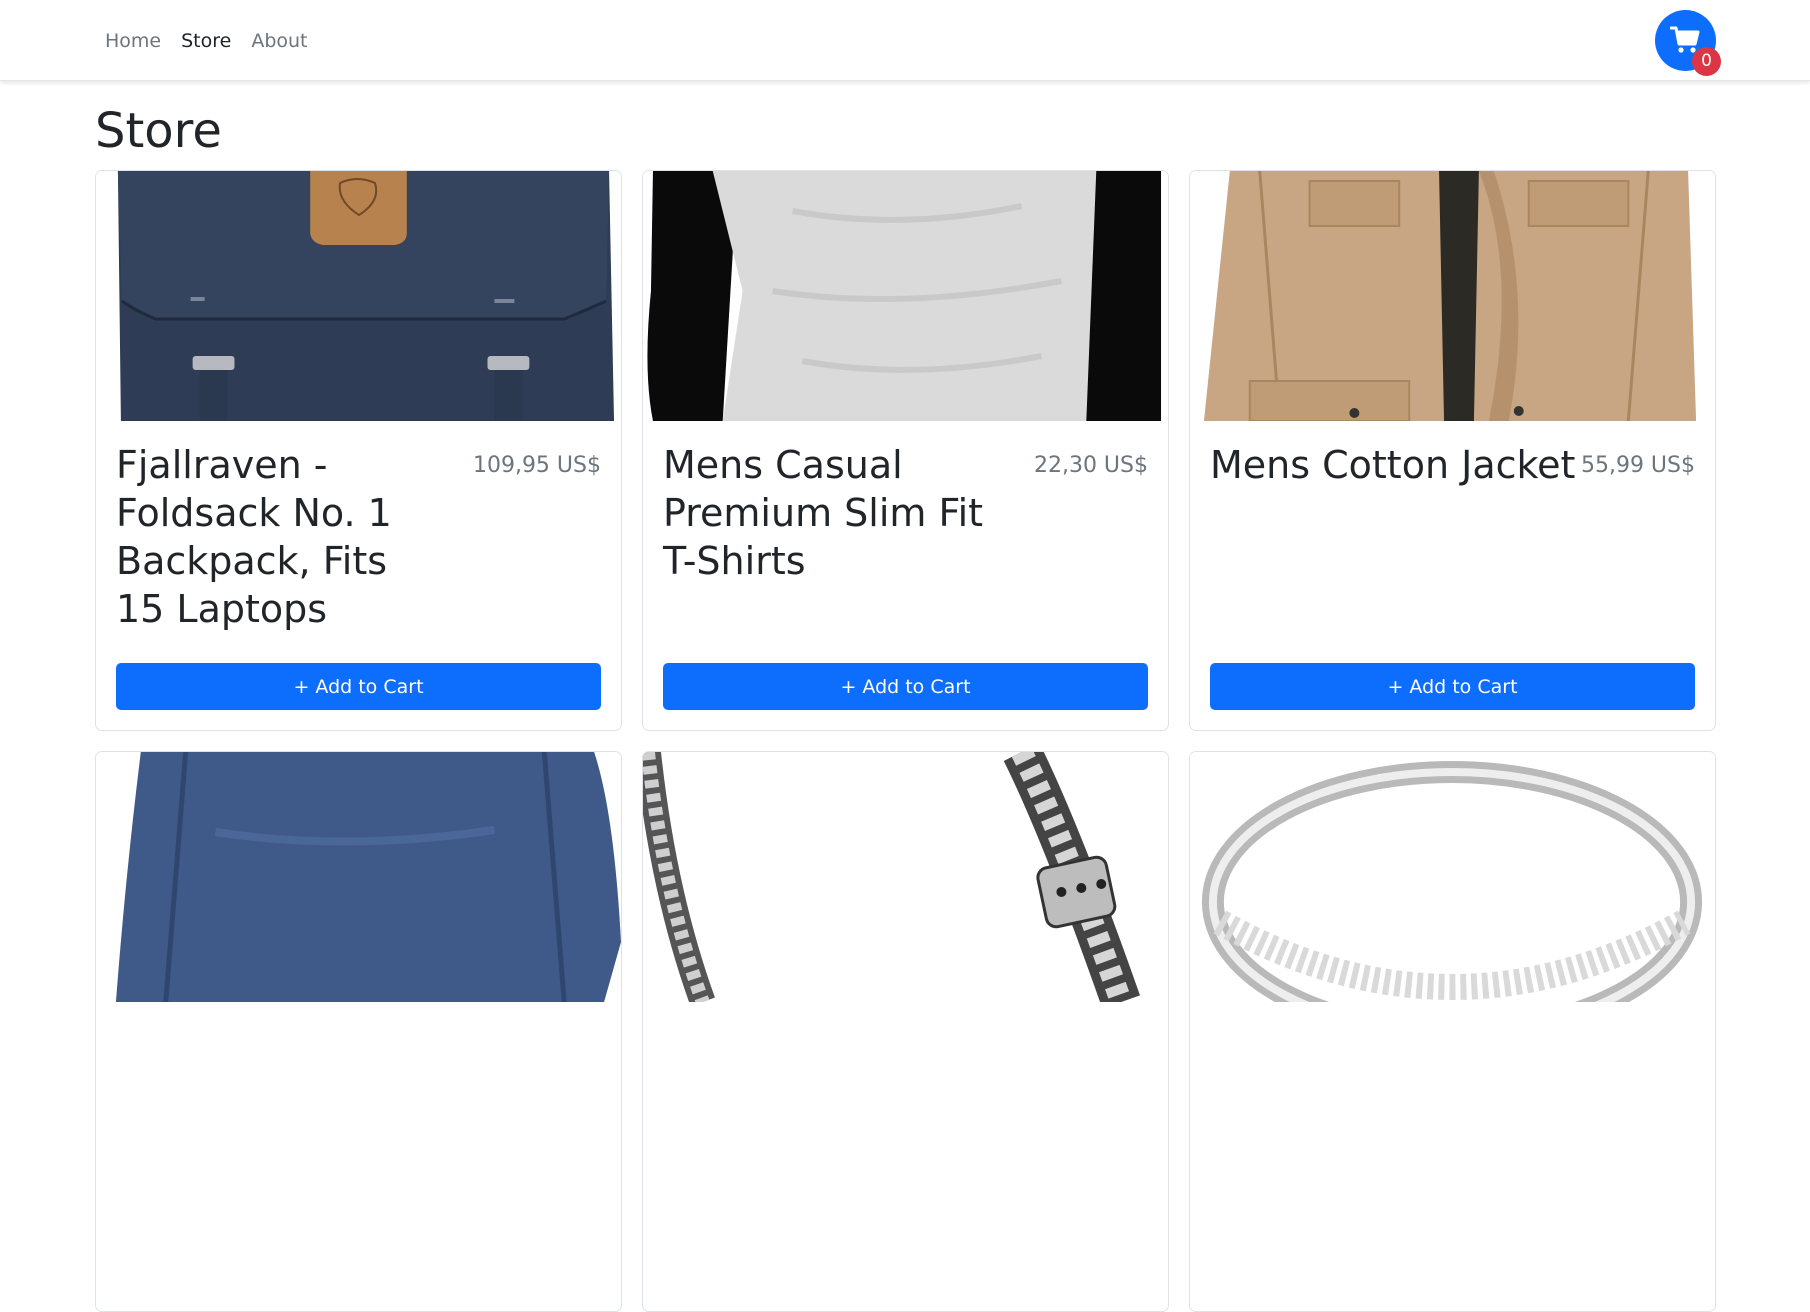 The image size is (1810, 1312). I want to click on product-title: Mens Cotton Jacket, so click(1393, 465).